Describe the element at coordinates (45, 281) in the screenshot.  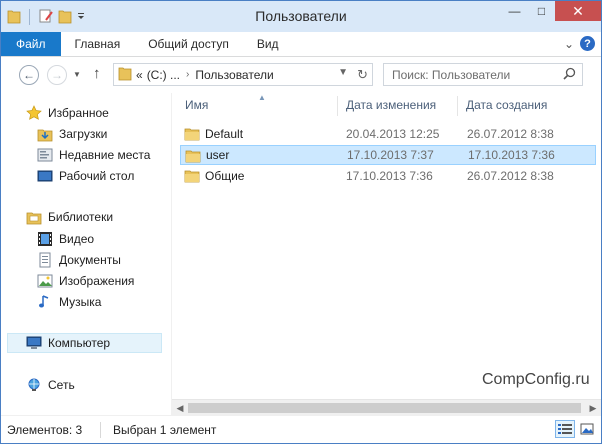
I see `pictures-icon` at that location.